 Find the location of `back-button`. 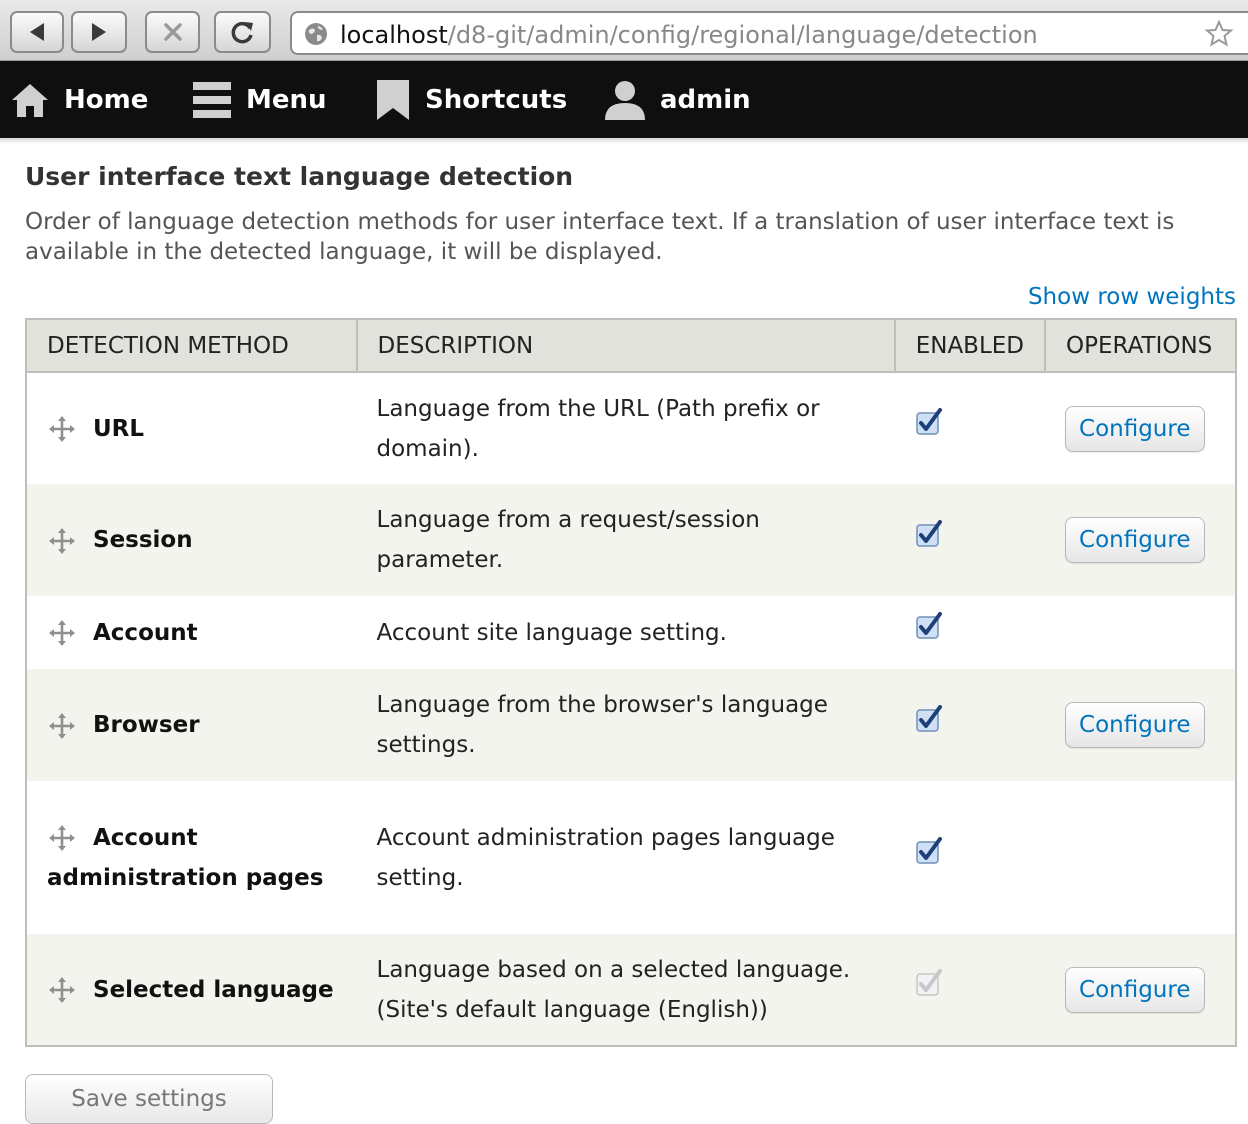

back-button is located at coordinates (37, 32).